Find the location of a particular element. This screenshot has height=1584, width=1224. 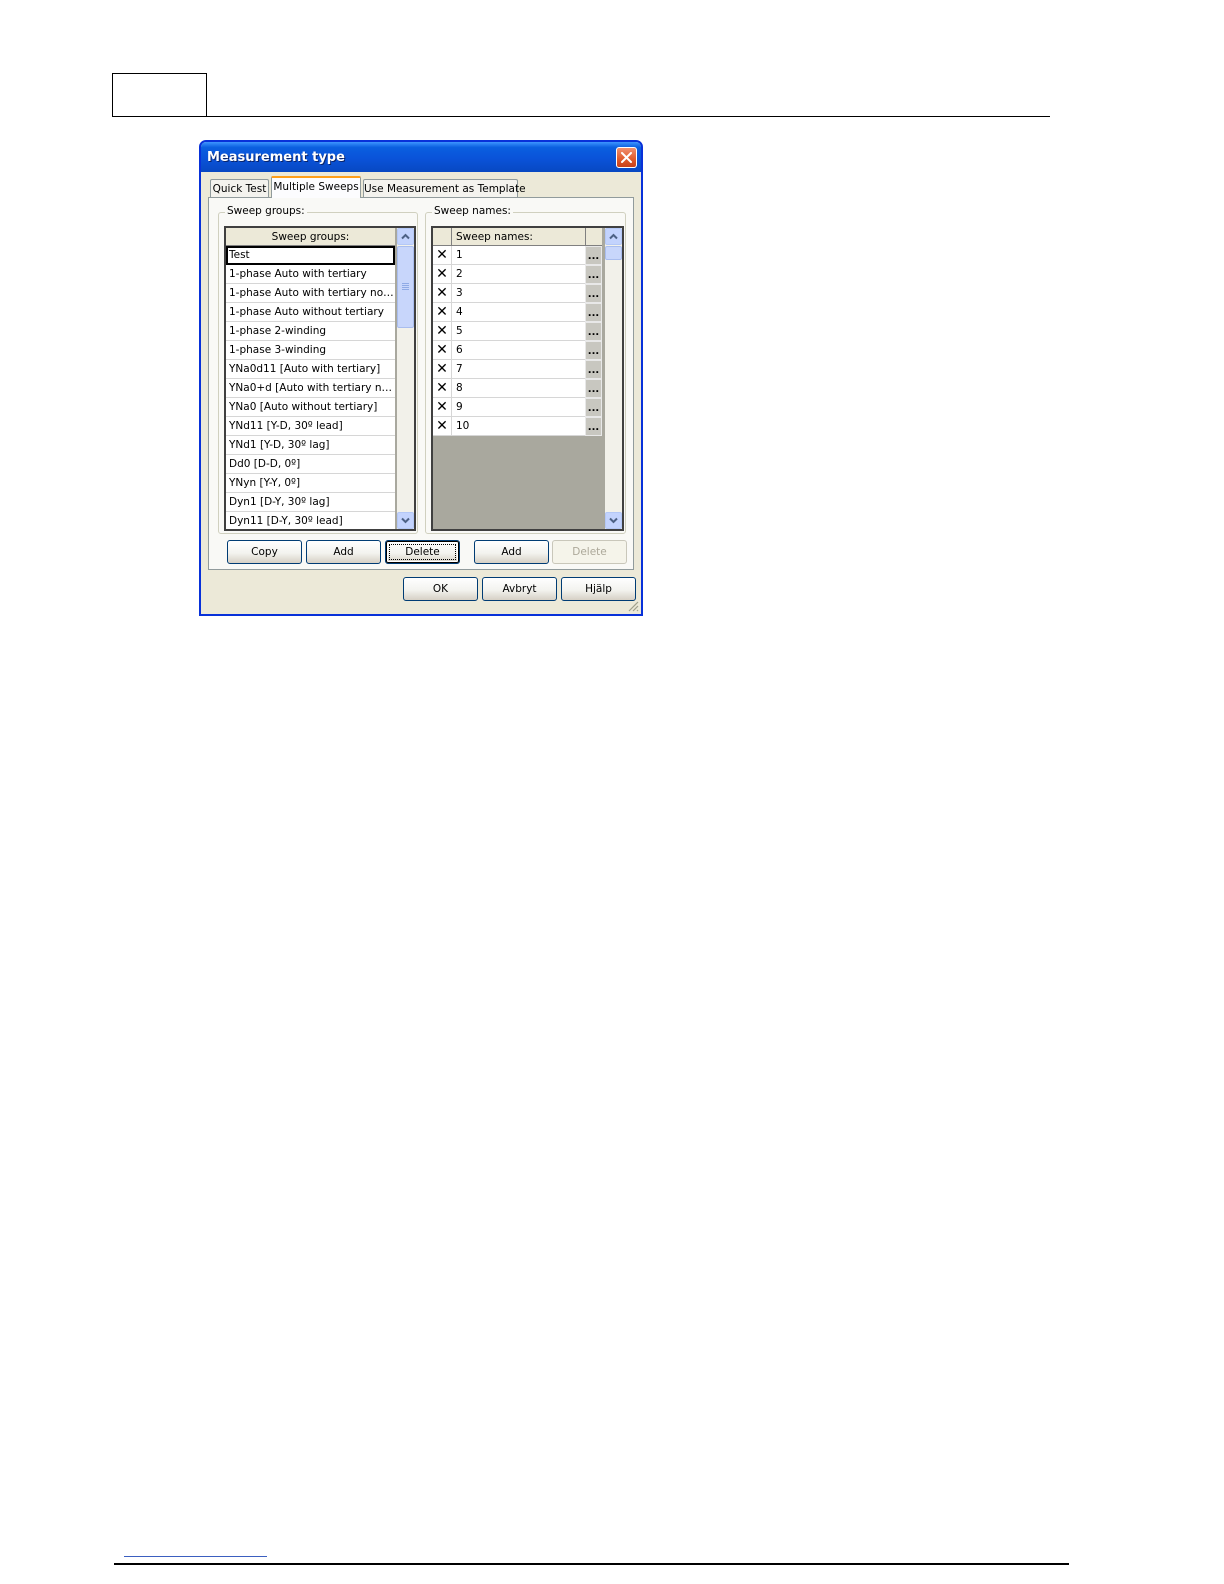

sweep-name-row: 4 is located at coordinates (518, 312).